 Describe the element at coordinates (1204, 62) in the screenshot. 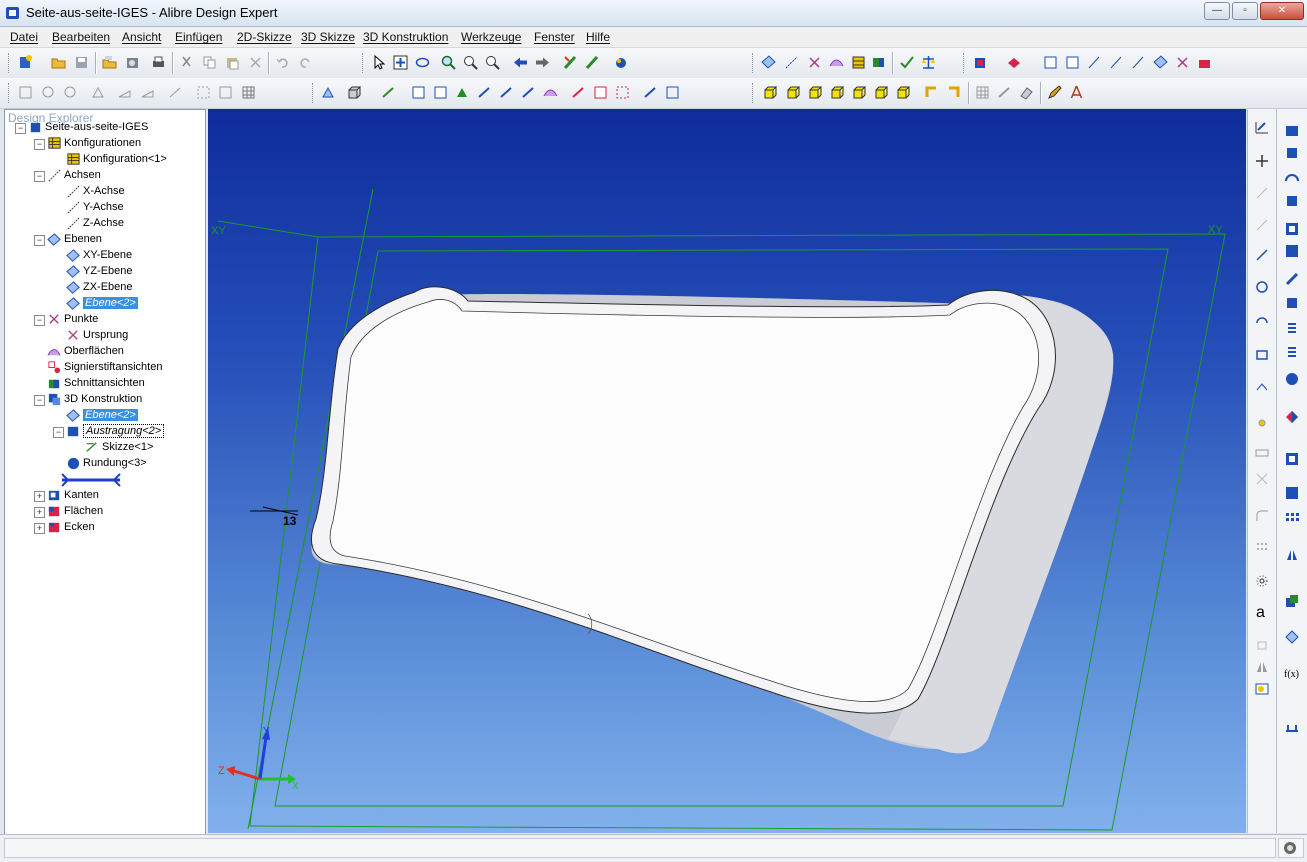

I see `filter-sketches-icon` at that location.